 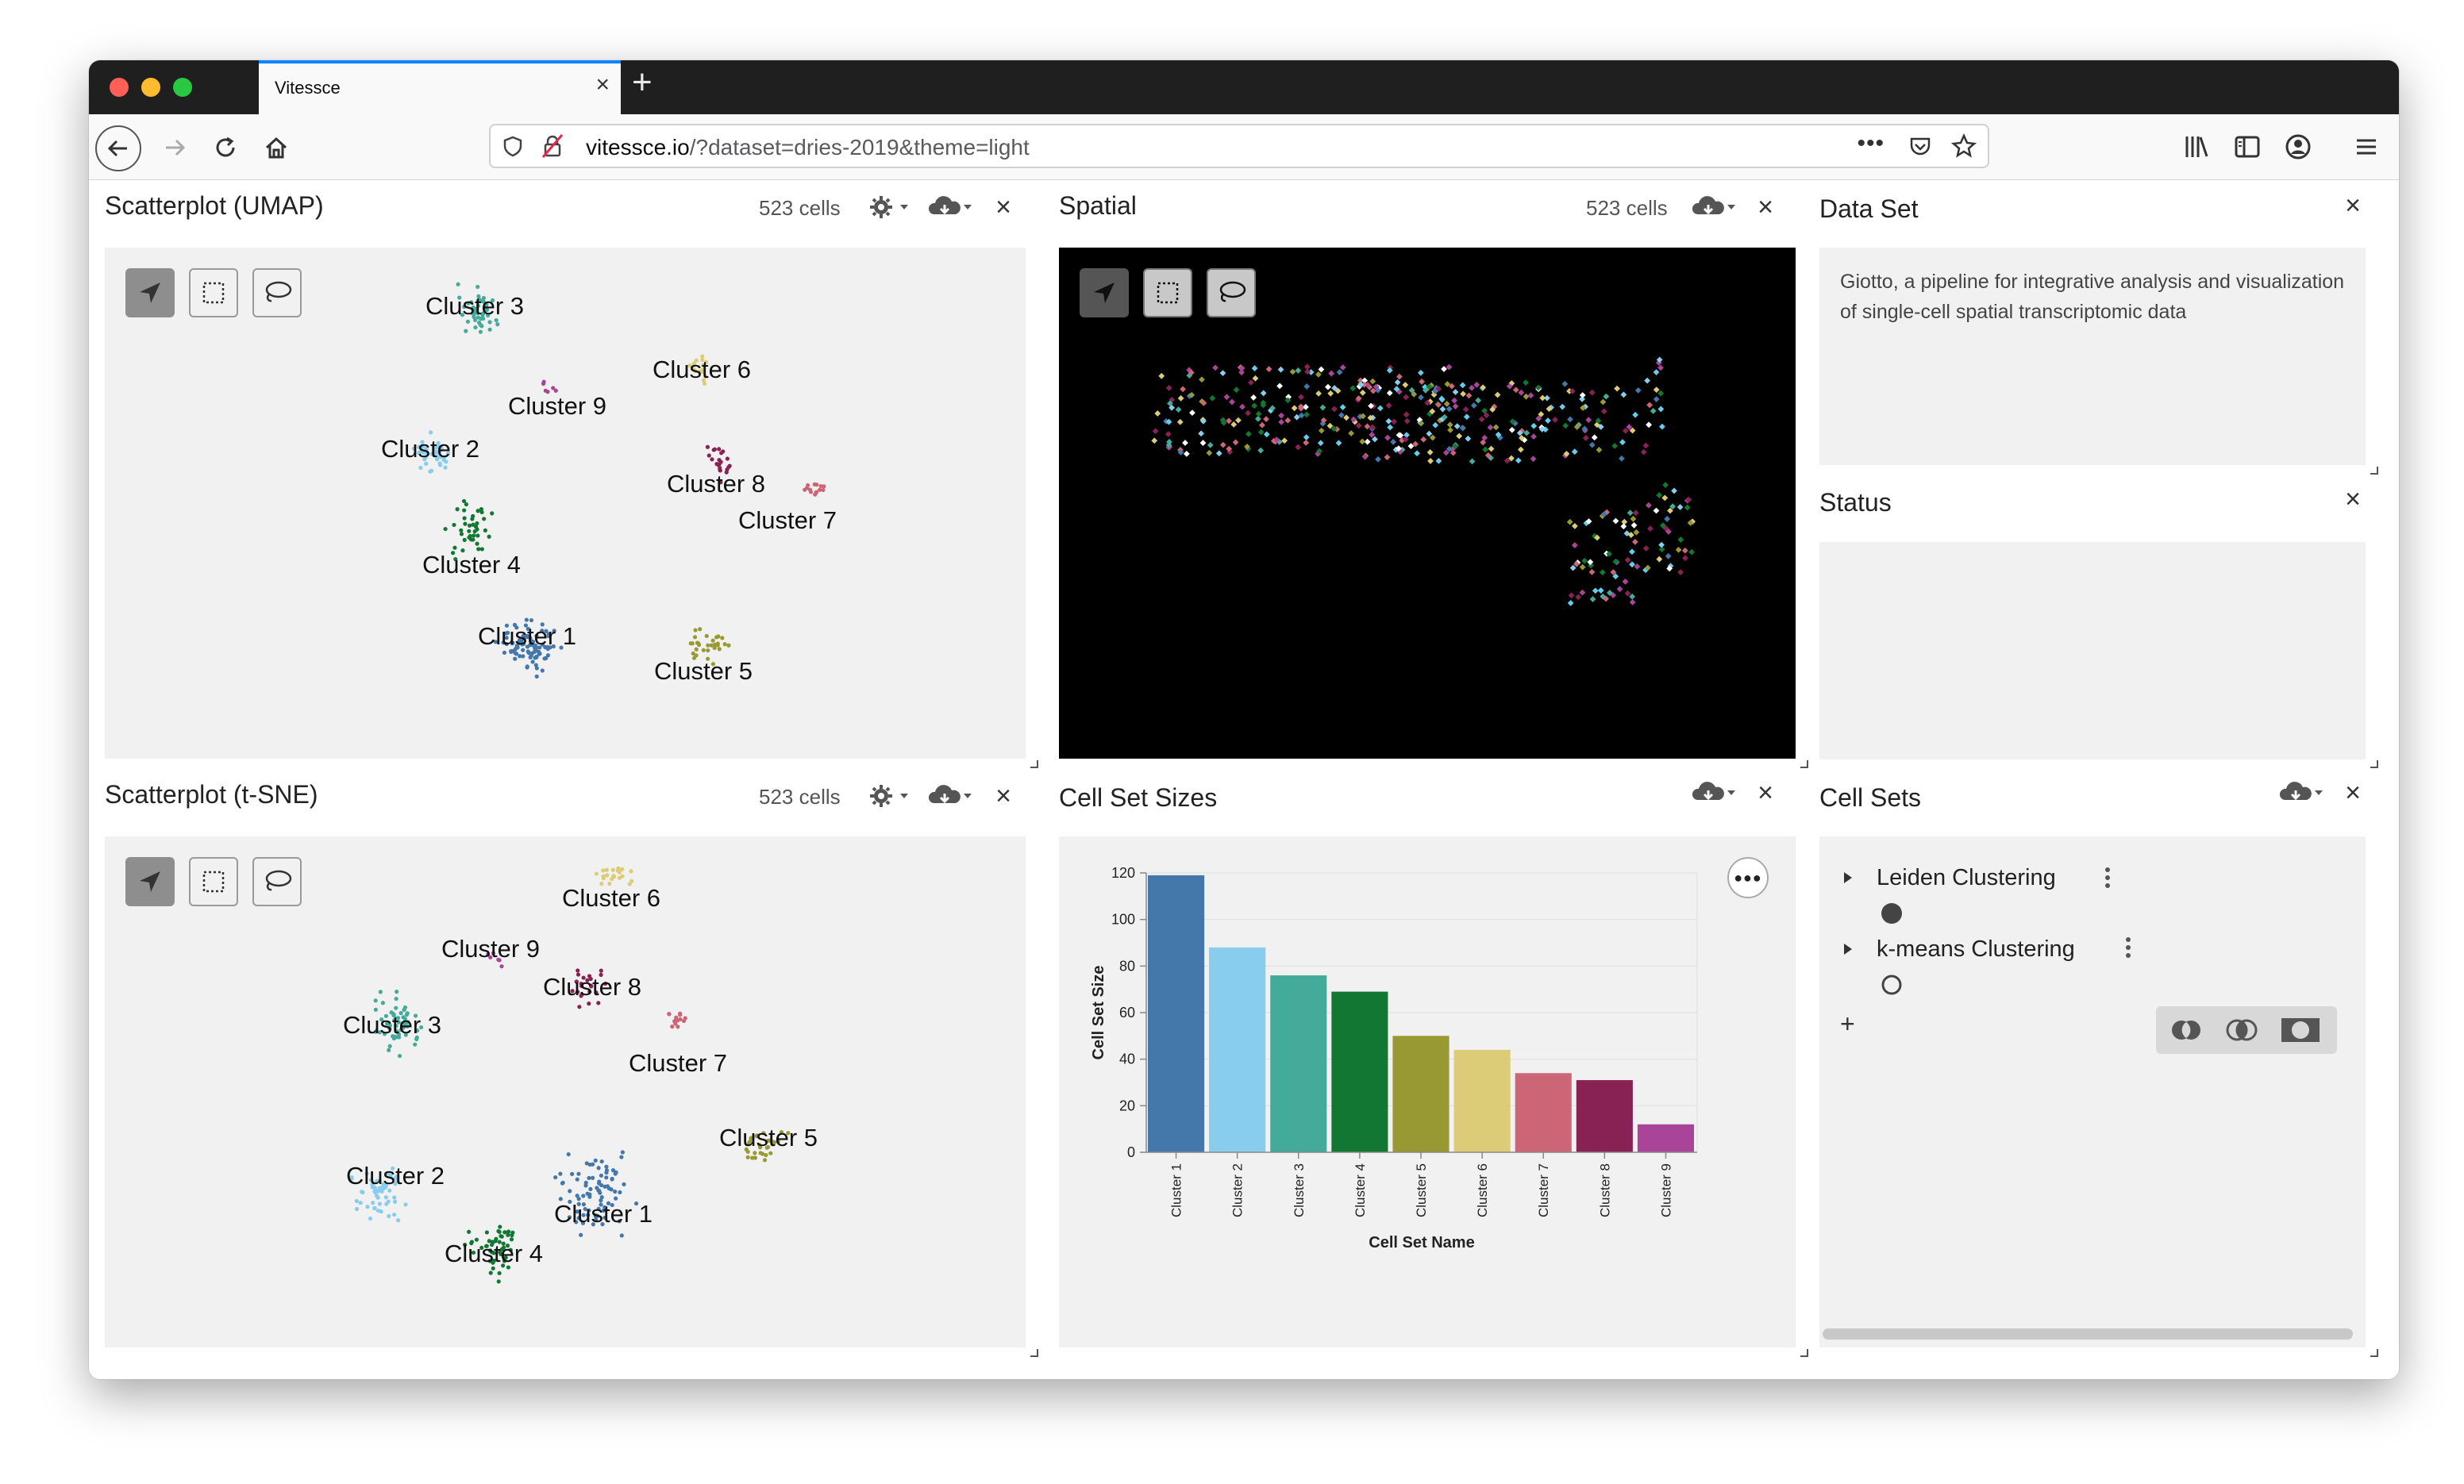 I want to click on x-tick-label: Cluster 5, so click(x=1421, y=1190).